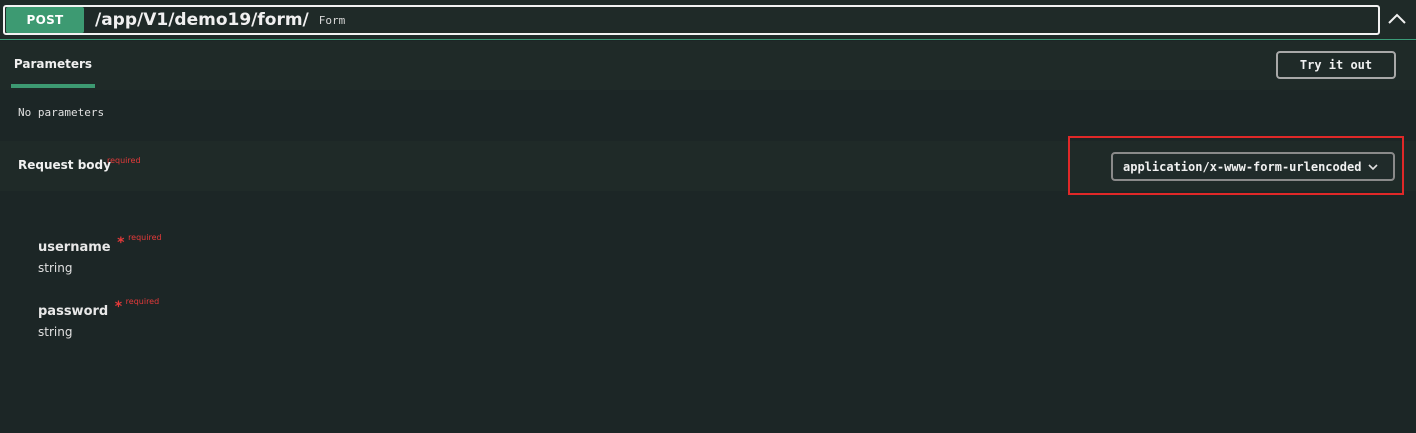 This screenshot has height=433, width=1416. I want to click on field-name: username, so click(74, 247).